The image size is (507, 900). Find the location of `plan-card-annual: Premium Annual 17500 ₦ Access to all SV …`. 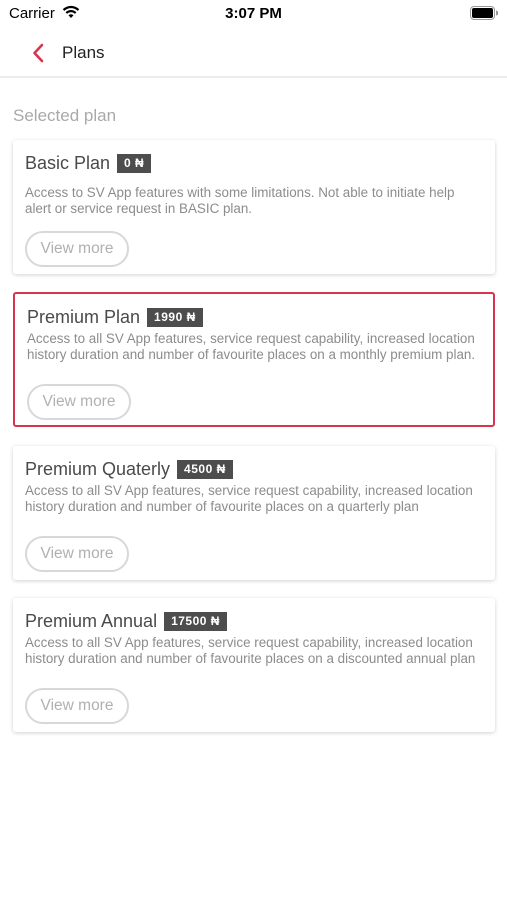

plan-card-annual: Premium Annual 17500 ₦ Access to all SV … is located at coordinates (254, 665).